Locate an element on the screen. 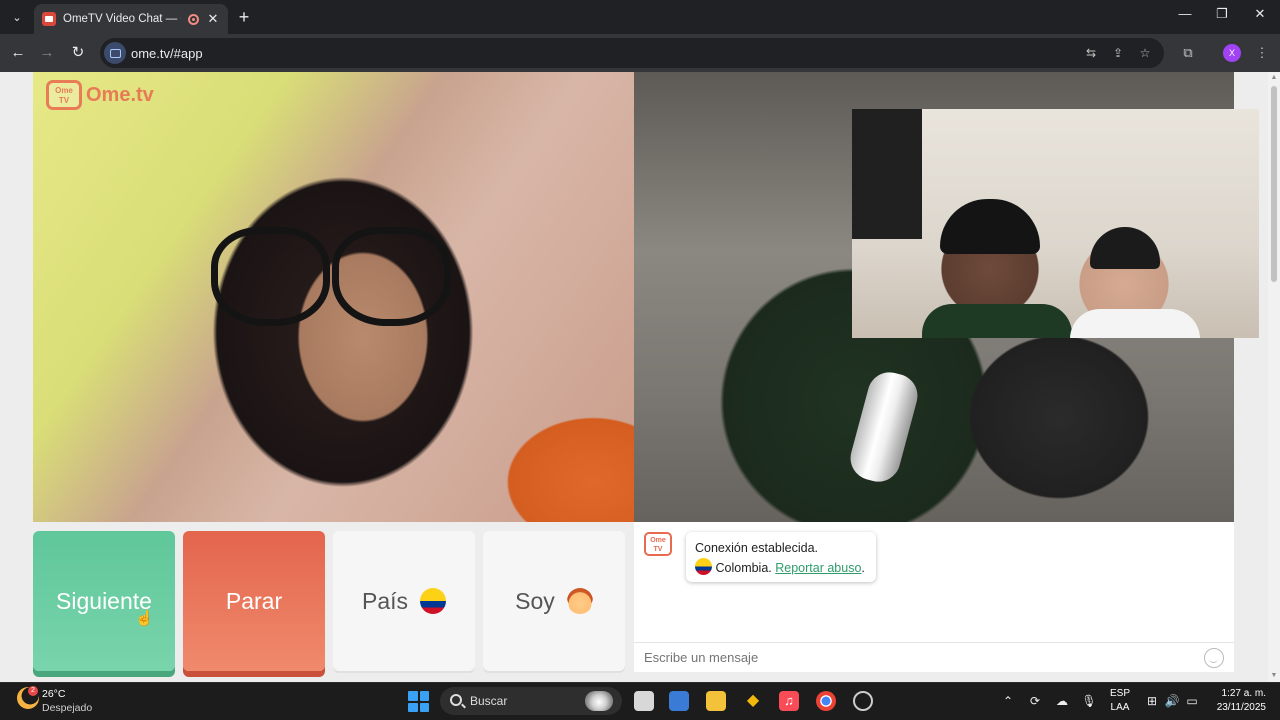 The image size is (1280, 720). tab-title: OmeTV Video Chat — Ome is located at coordinates (122, 19).